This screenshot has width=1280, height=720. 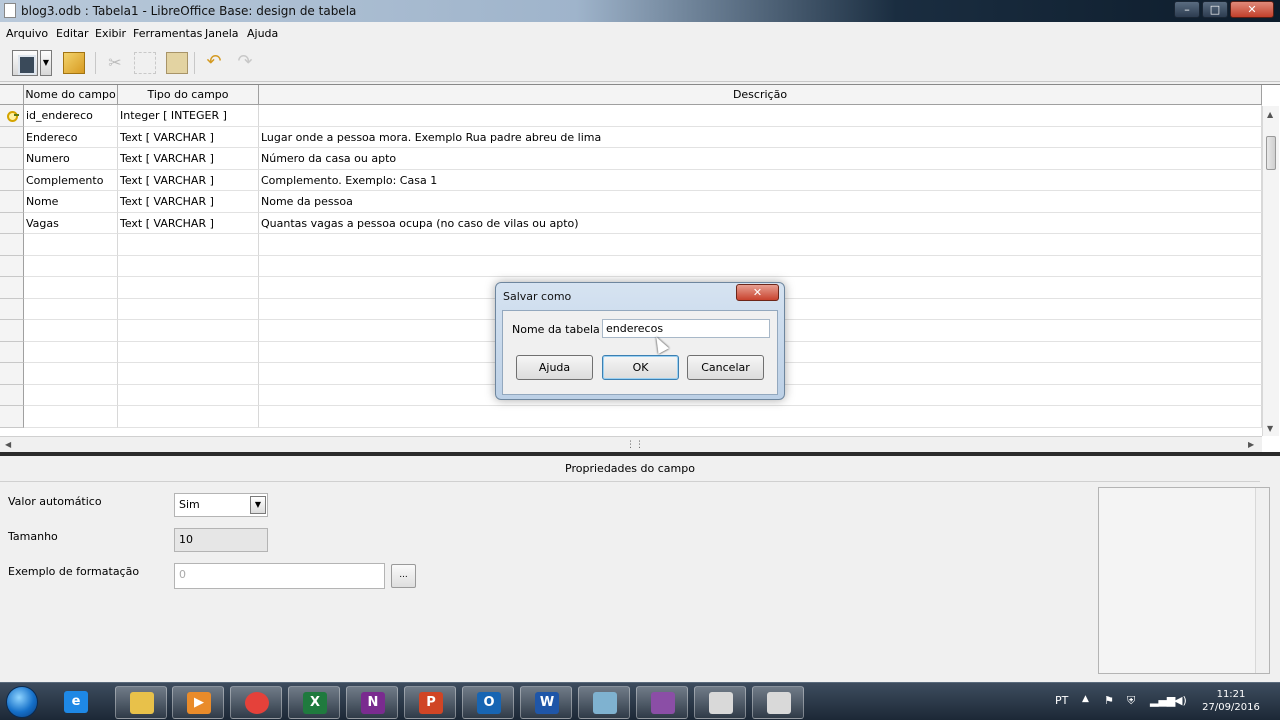 What do you see at coordinates (1180, 700) in the screenshot?
I see `volume-icon: ◀)` at bounding box center [1180, 700].